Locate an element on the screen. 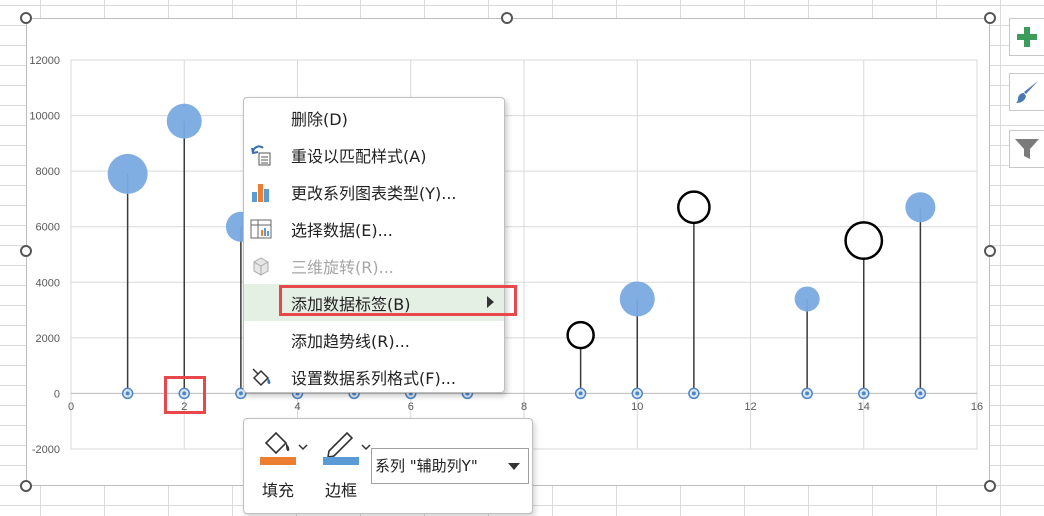 The image size is (1044, 516). format-series-icon is located at coordinates (261, 377).